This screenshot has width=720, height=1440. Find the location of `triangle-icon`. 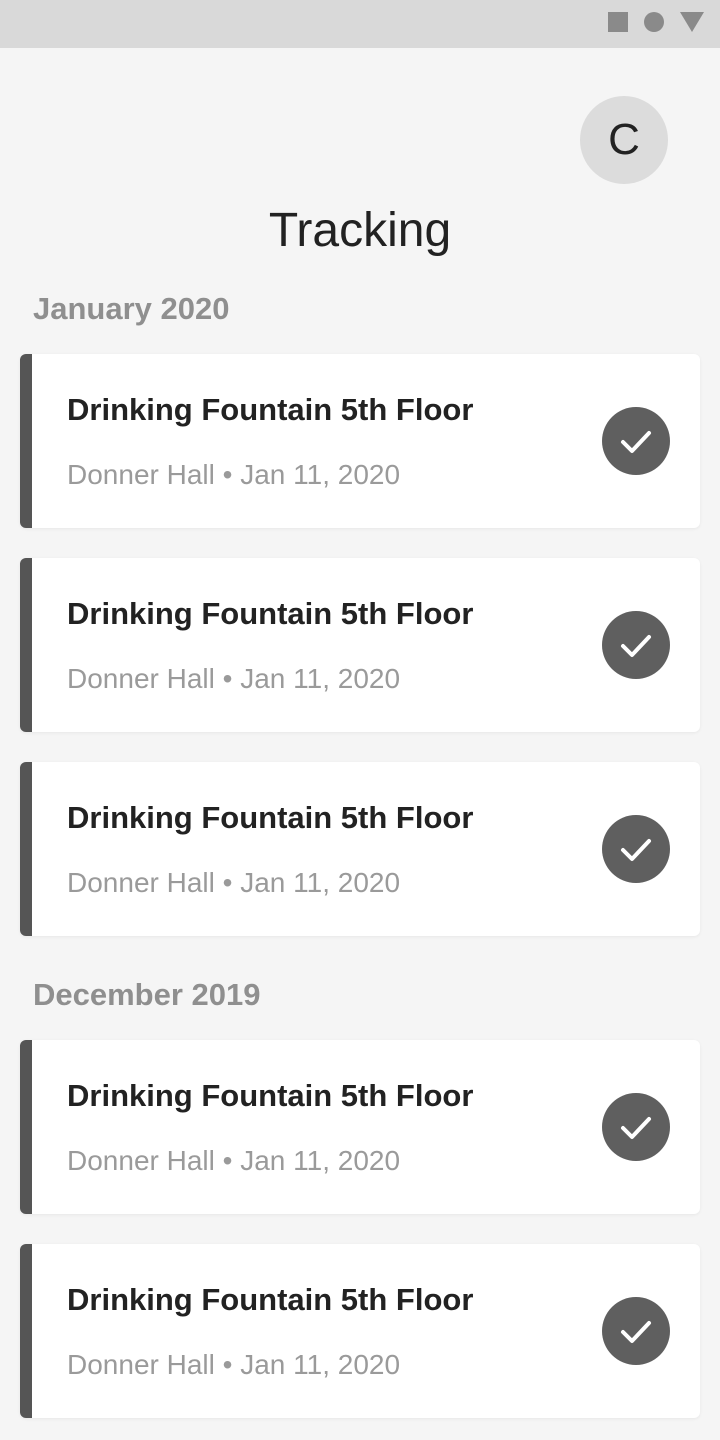

triangle-icon is located at coordinates (692, 22).